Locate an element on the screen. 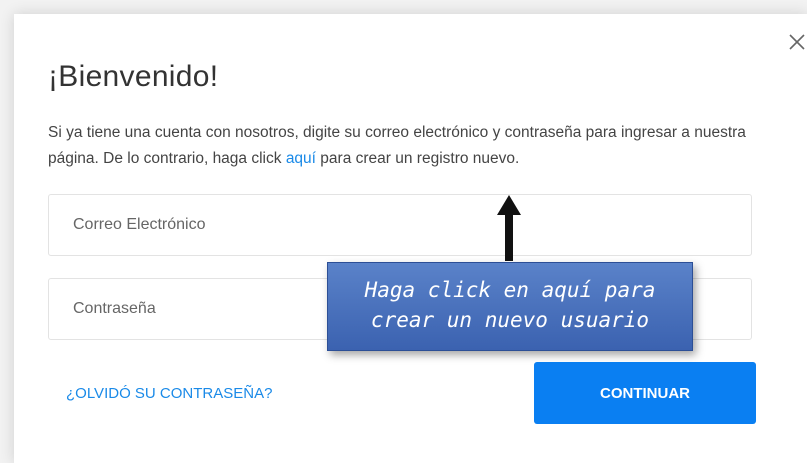 This screenshot has height=463, width=807. email-field-container is located at coordinates (400, 225).